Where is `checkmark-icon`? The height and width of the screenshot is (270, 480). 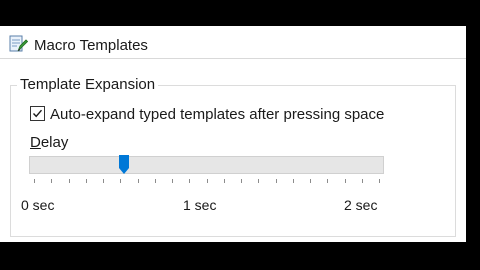
checkmark-icon is located at coordinates (37, 113).